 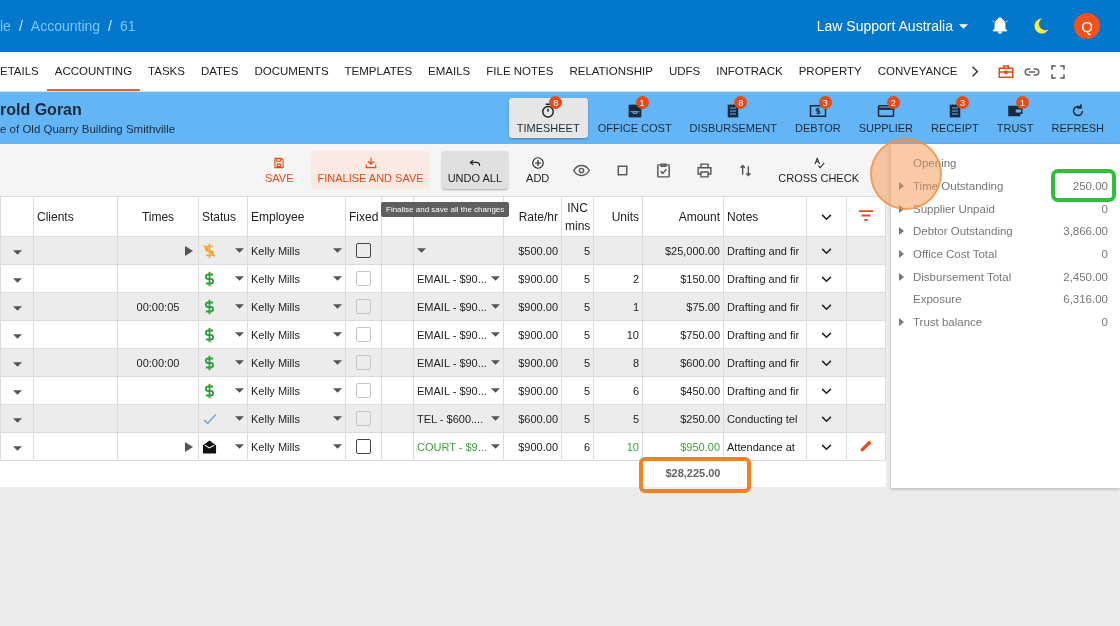 What do you see at coordinates (1077, 118) in the screenshot?
I see `ledger-button: REFRESH` at bounding box center [1077, 118].